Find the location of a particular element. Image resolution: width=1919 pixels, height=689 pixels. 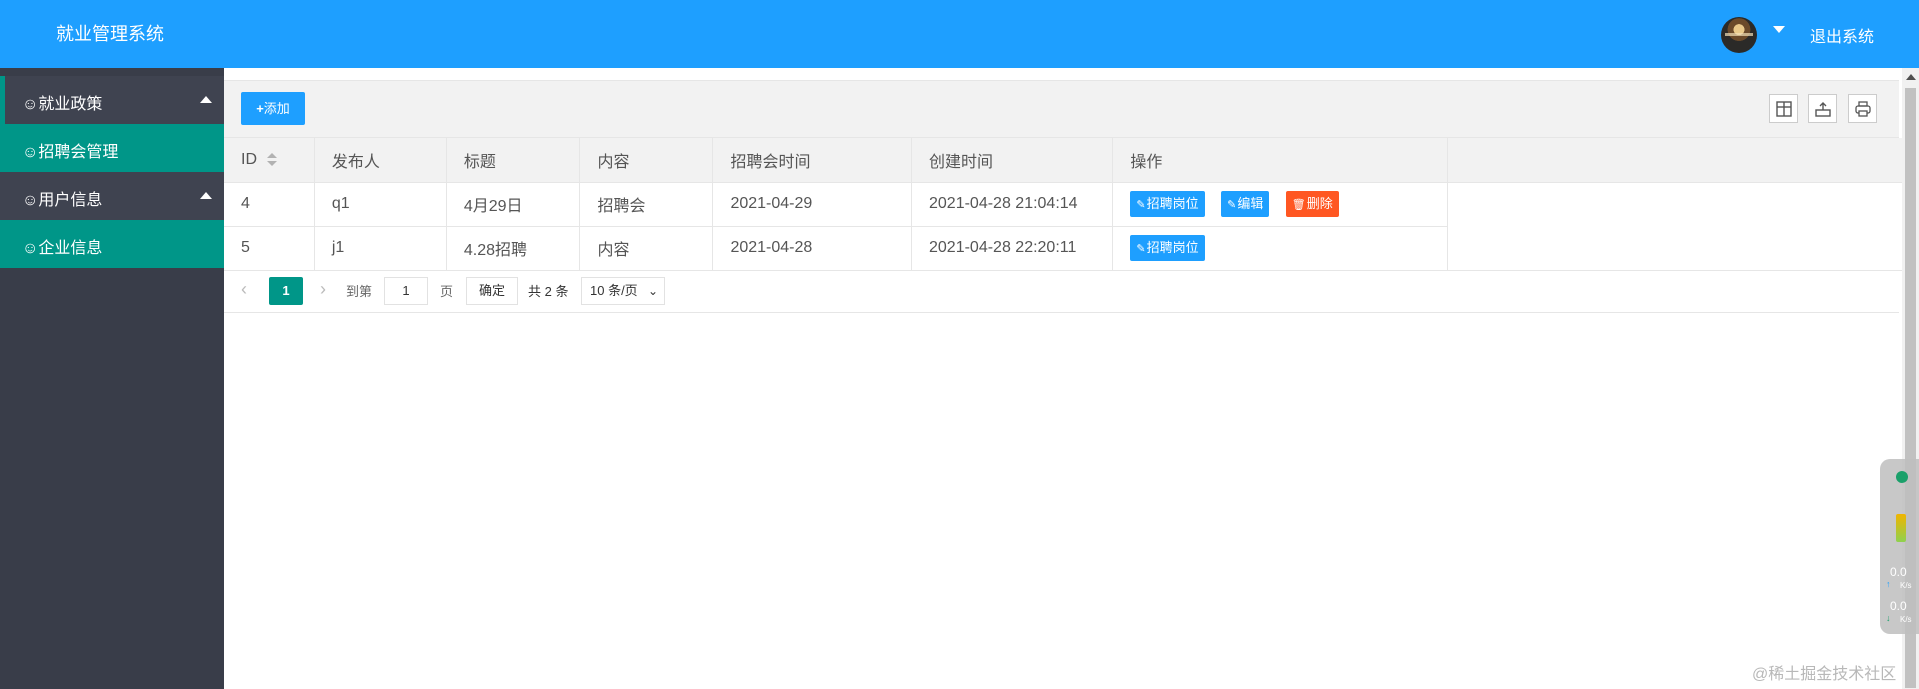

menu-group-user-info: ☺用户信息 is located at coordinates (112, 196).